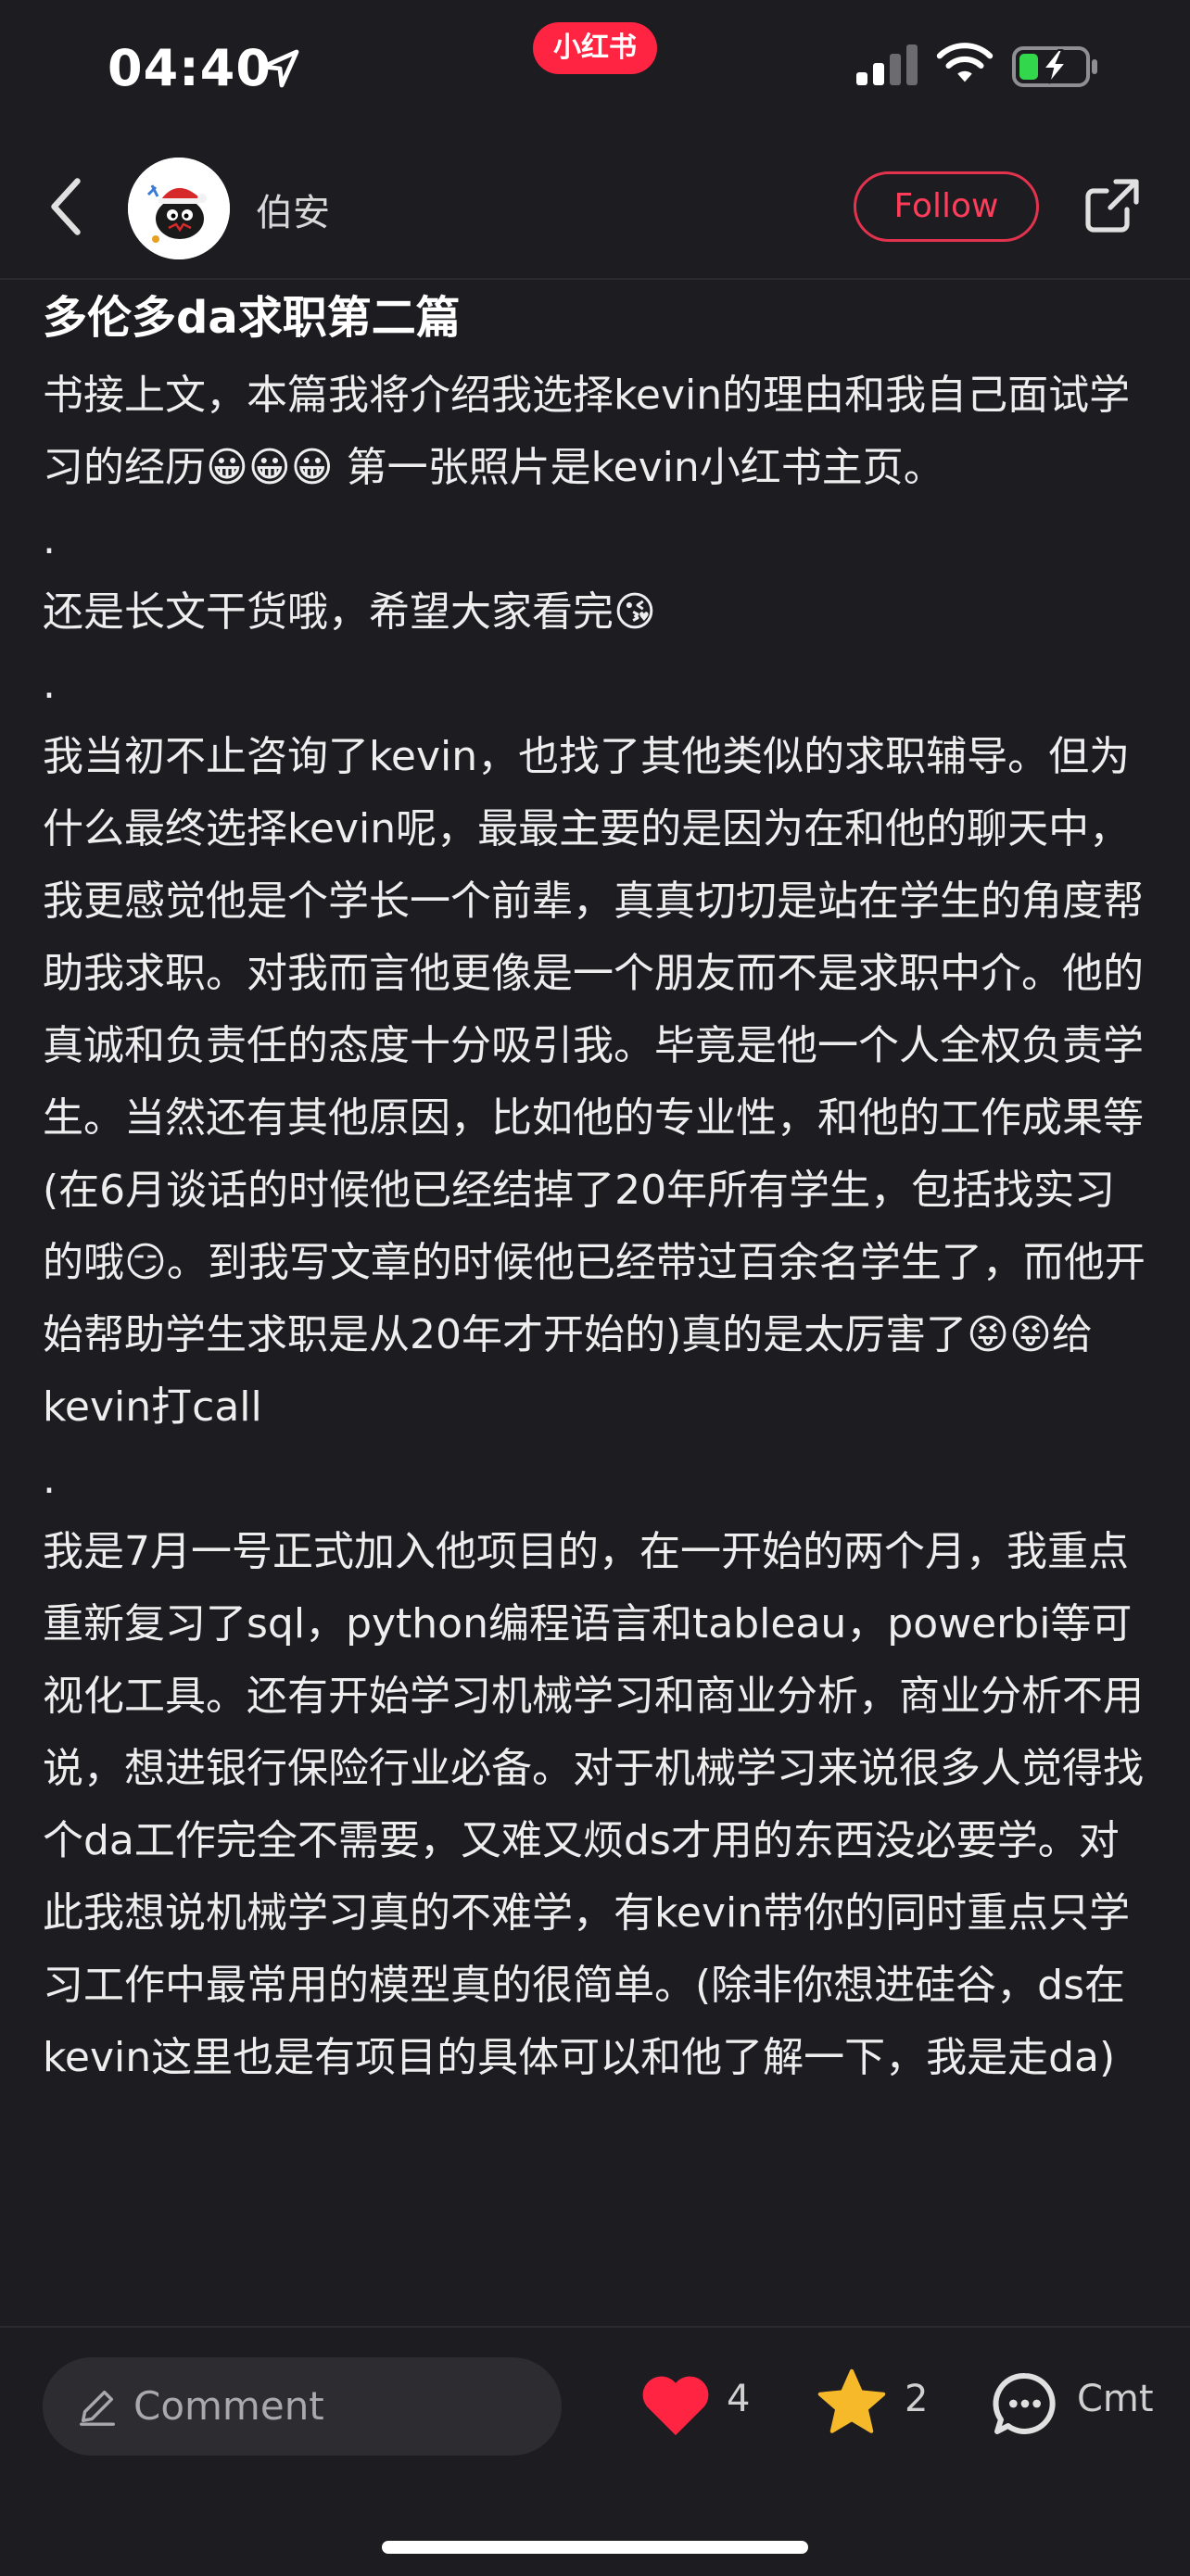 This screenshot has height=2576, width=1190. I want to click on home-indicator, so click(595, 2548).